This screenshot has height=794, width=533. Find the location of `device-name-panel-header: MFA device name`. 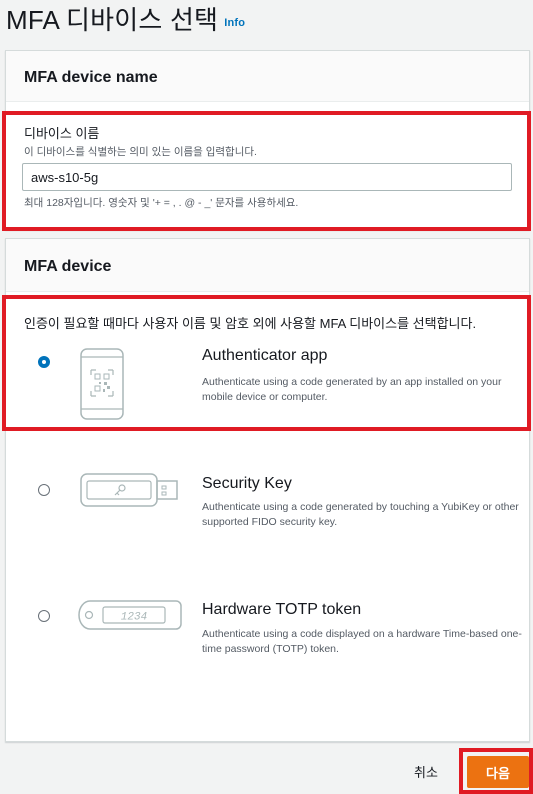

device-name-panel-header: MFA device name is located at coordinates (267, 76).